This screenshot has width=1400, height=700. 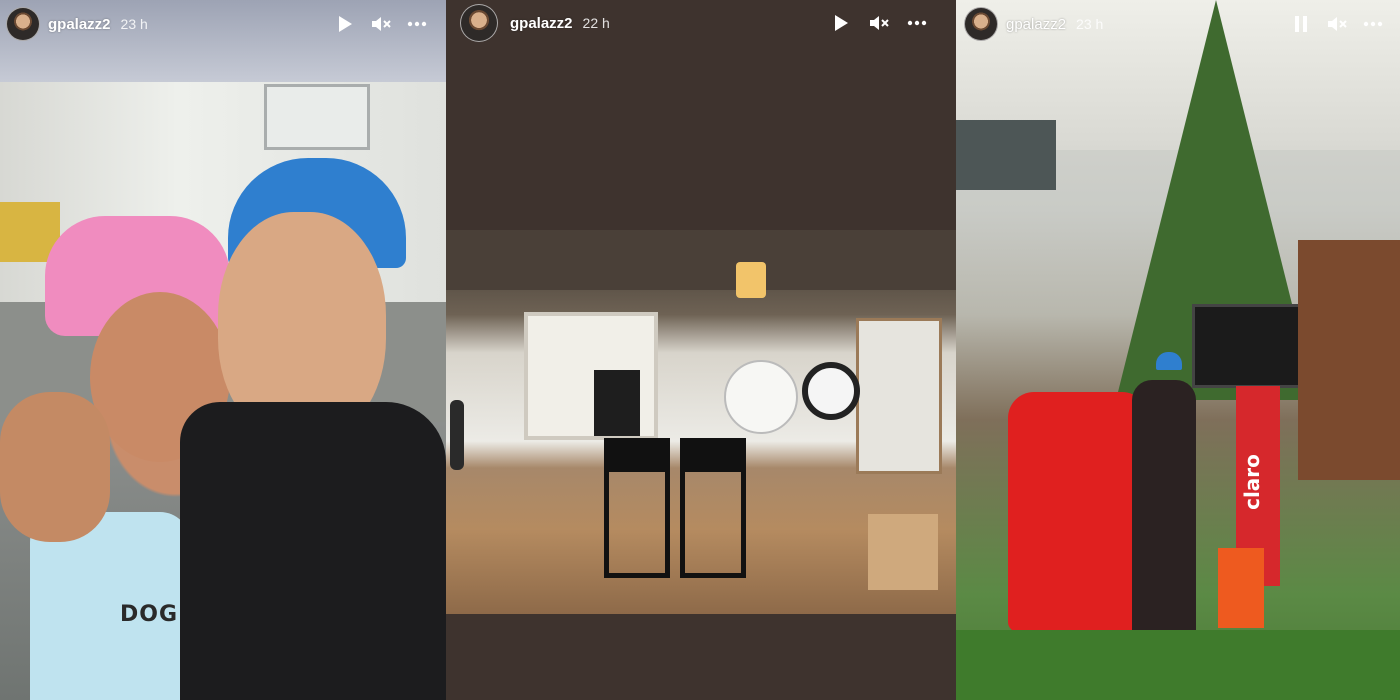 I want to click on crew-person, so click(x=457, y=435).